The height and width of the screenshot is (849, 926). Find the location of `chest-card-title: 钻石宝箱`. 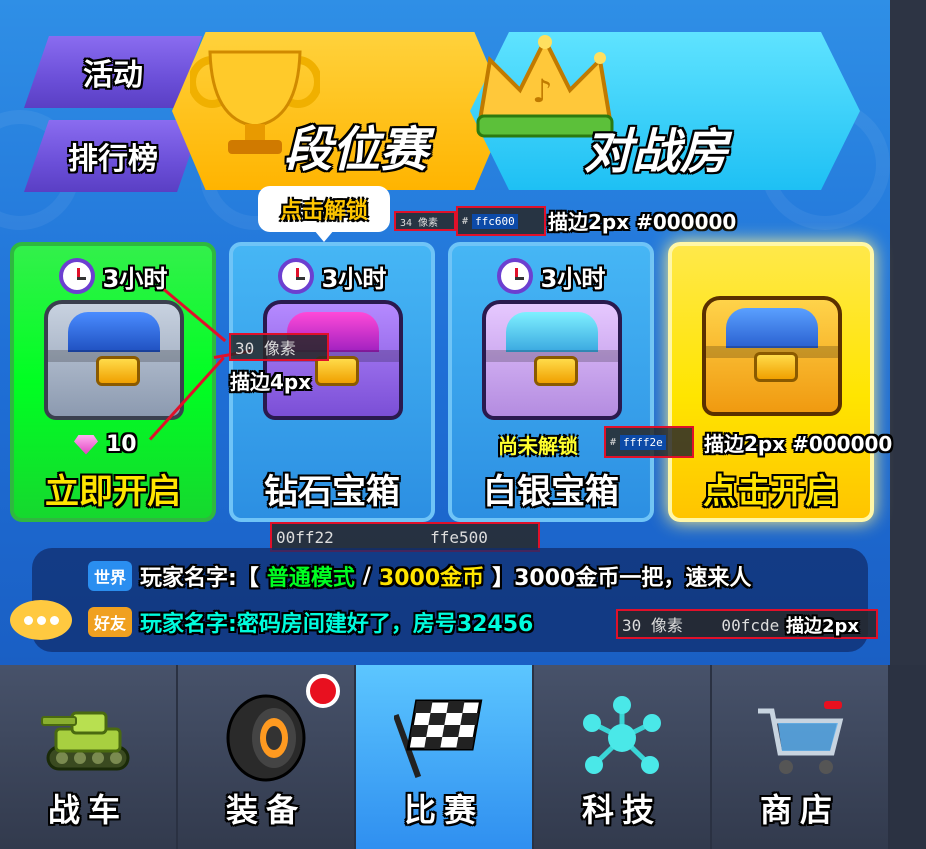

chest-card-title: 钻石宝箱 is located at coordinates (332, 492).